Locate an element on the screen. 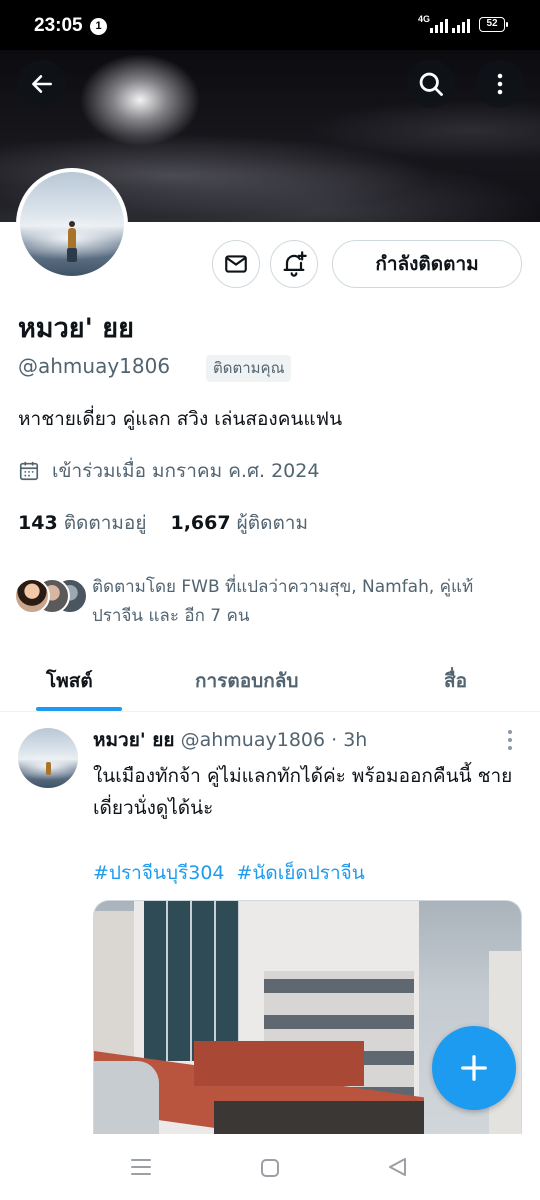  following-button: กำลังติดตาม is located at coordinates (427, 264).